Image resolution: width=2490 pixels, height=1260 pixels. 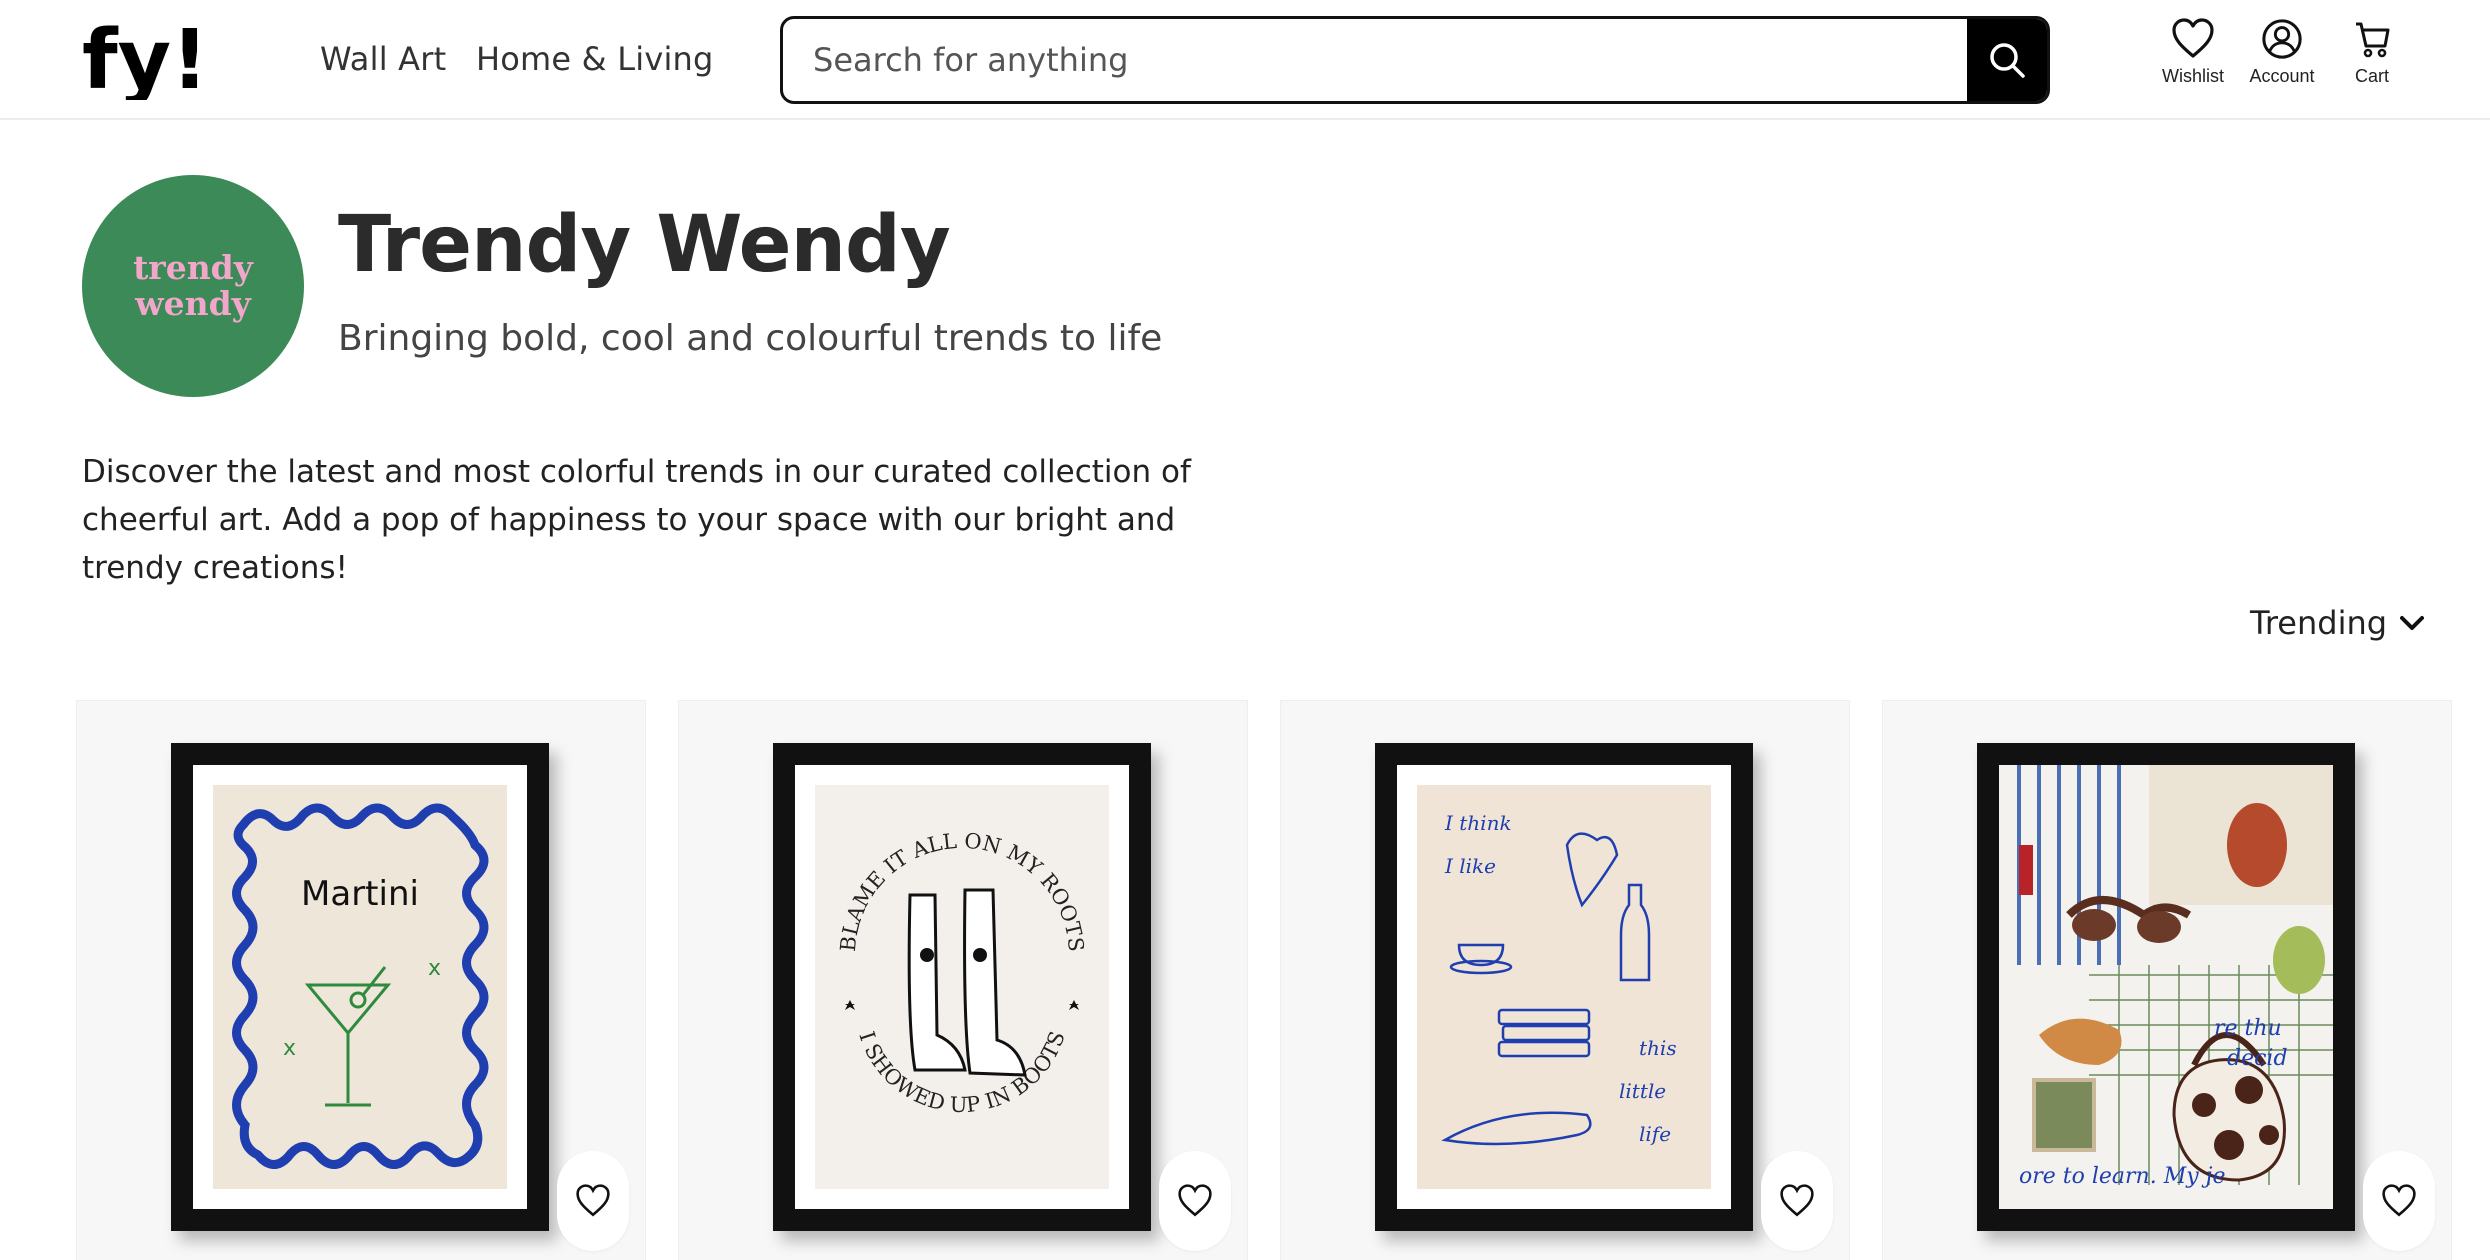 I want to click on avatar-text-line1: trendy, so click(x=193, y=267).